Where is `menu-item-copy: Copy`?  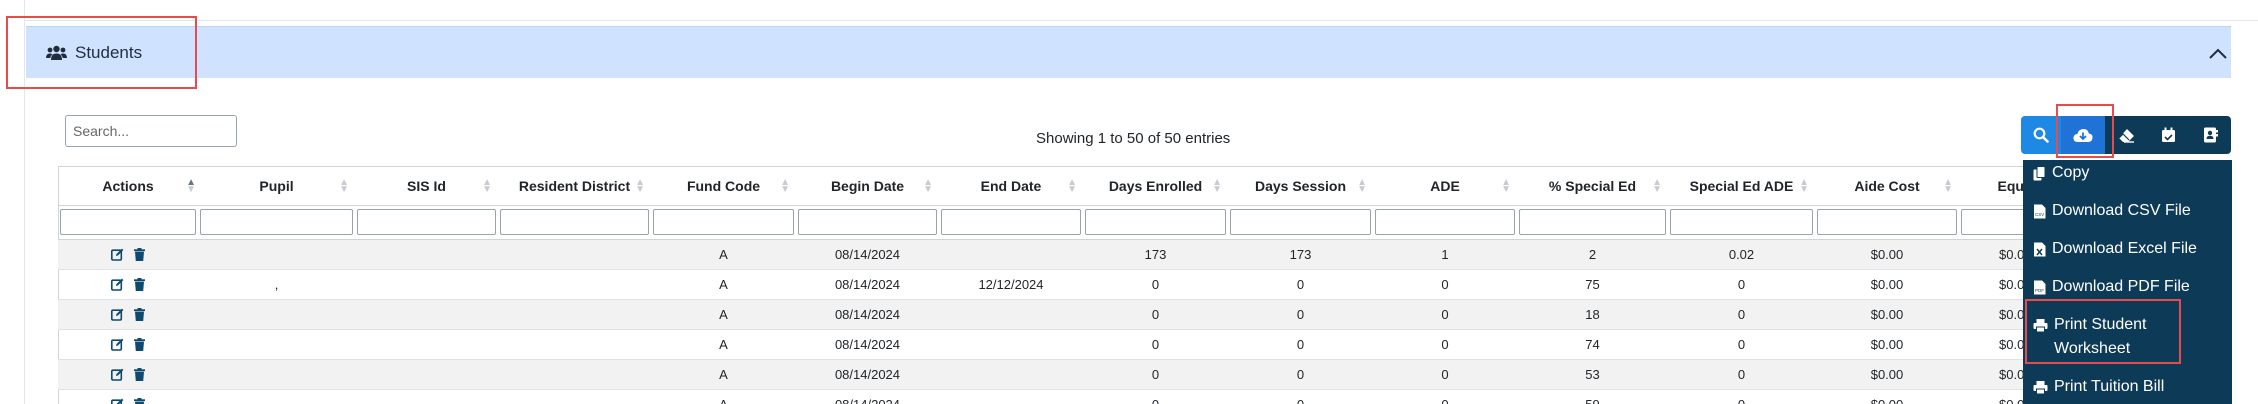
menu-item-copy: Copy is located at coordinates (2127, 173).